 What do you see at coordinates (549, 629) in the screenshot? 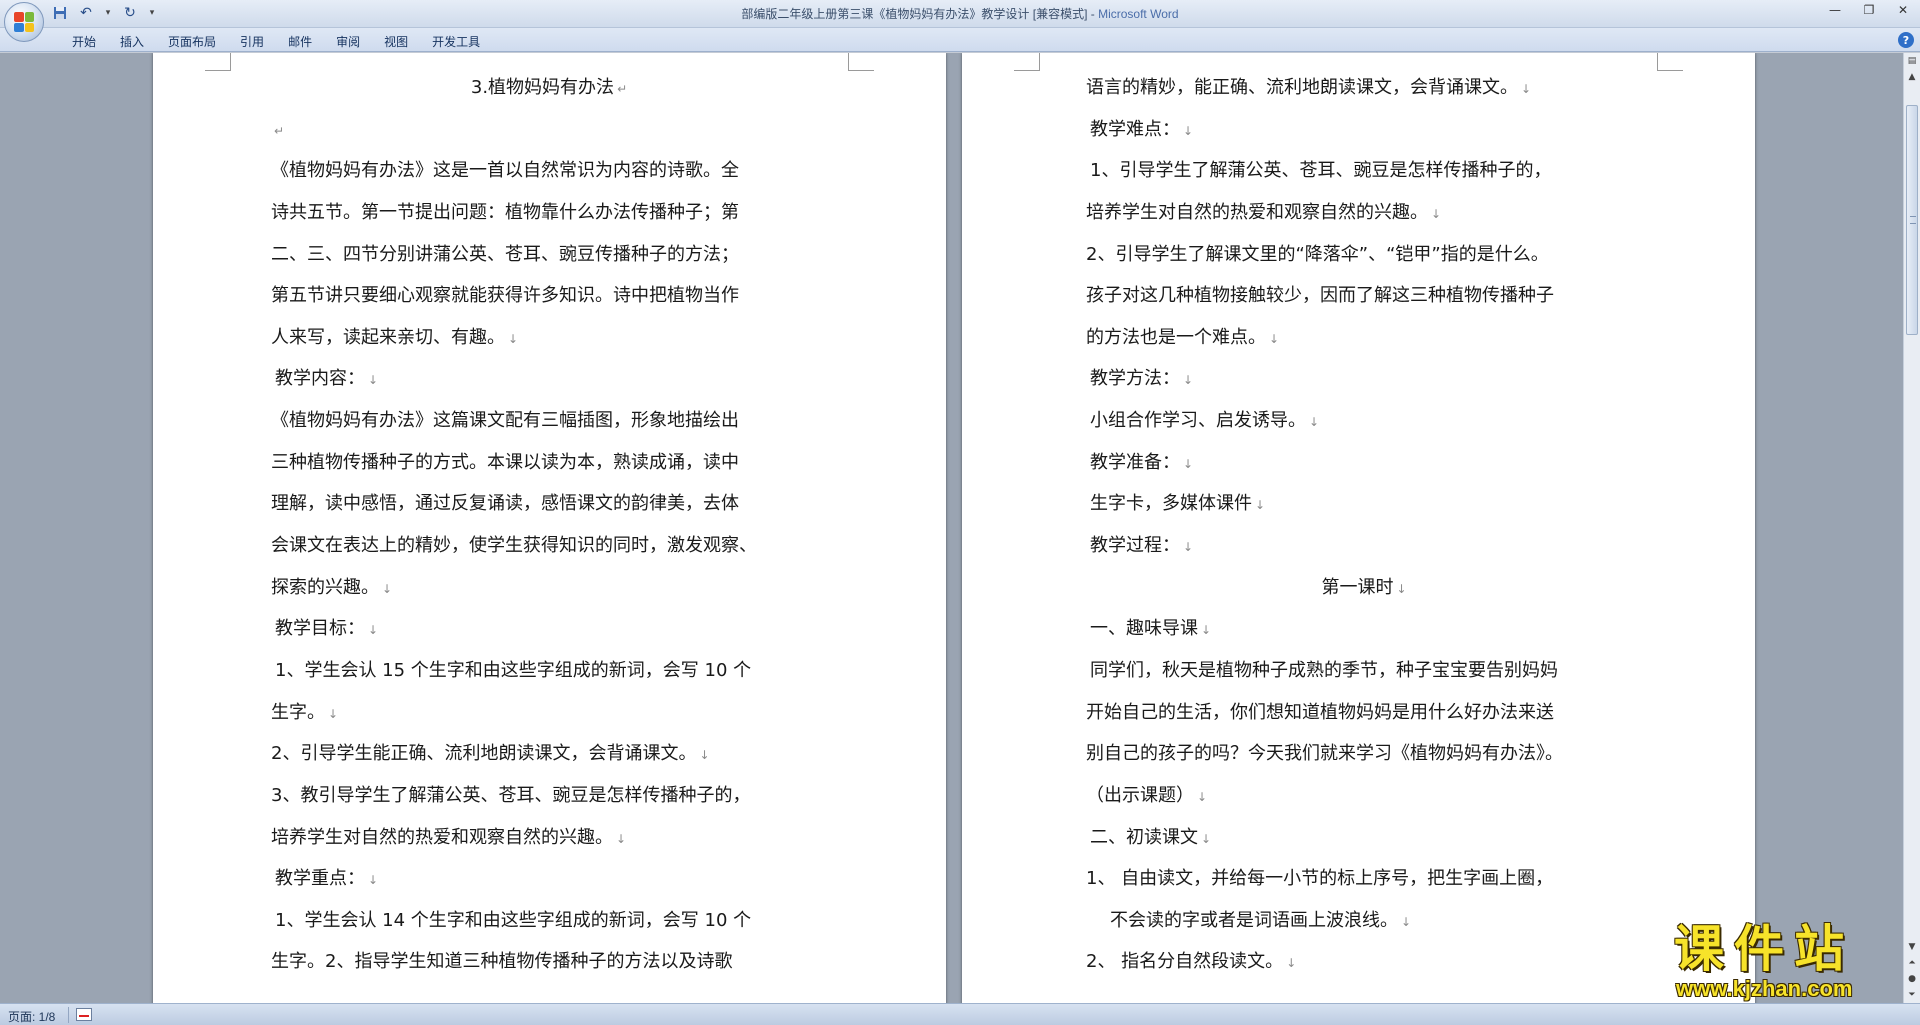
I see `text-line: 教学目标： ↓` at bounding box center [549, 629].